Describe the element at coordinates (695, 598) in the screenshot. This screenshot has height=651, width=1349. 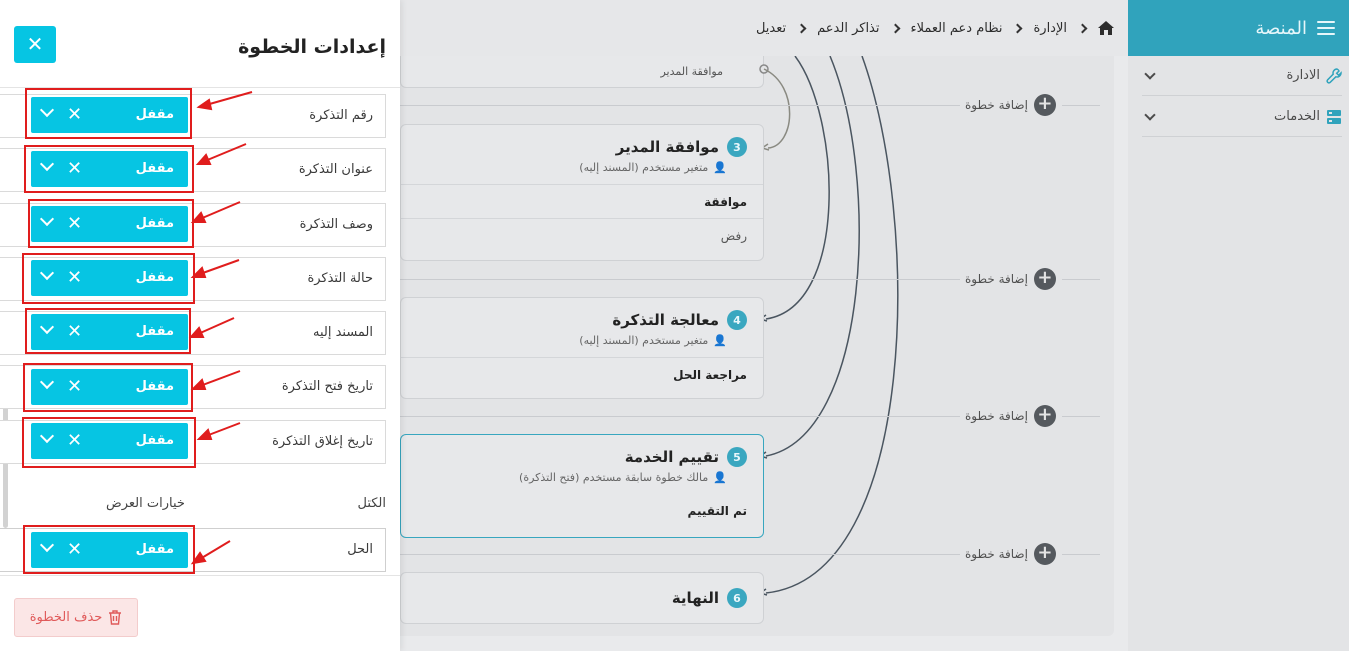
I see `step-title: النهاية` at that location.